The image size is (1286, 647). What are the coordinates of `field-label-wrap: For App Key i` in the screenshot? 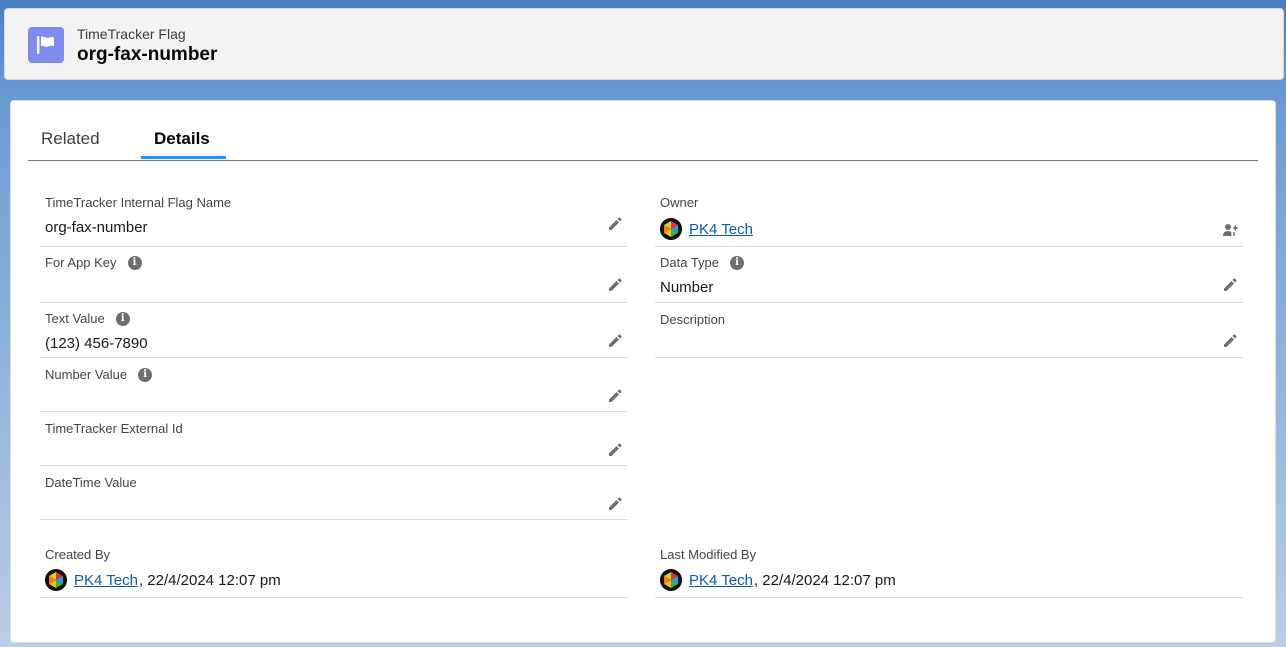 It's located at (93, 262).